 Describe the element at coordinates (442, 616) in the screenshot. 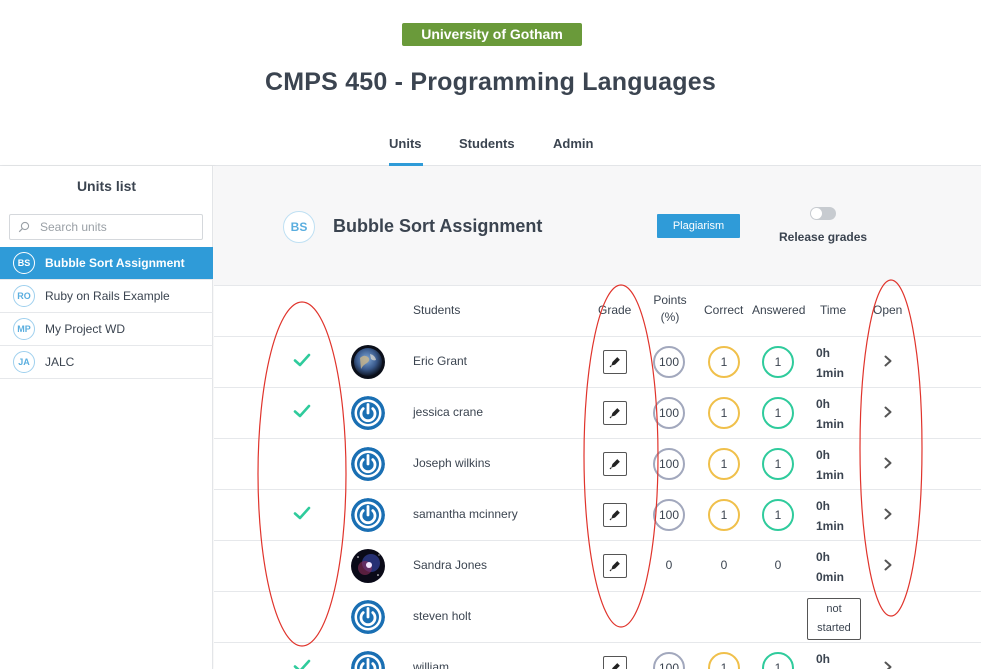

I see `student-name: steven holt` at that location.